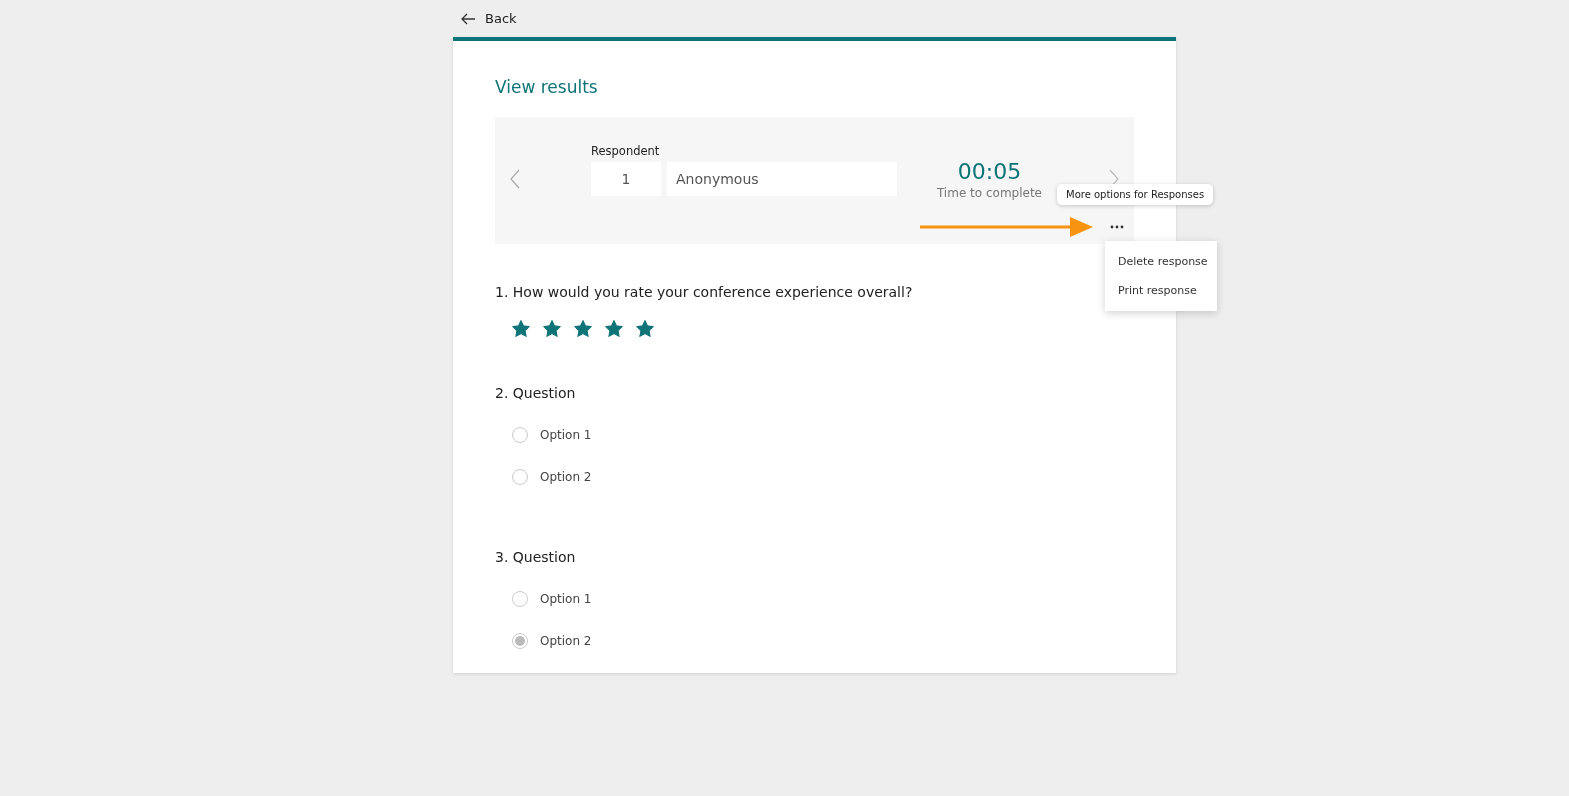 The width and height of the screenshot is (1569, 796). I want to click on respondent-label: Respondent, so click(626, 151).